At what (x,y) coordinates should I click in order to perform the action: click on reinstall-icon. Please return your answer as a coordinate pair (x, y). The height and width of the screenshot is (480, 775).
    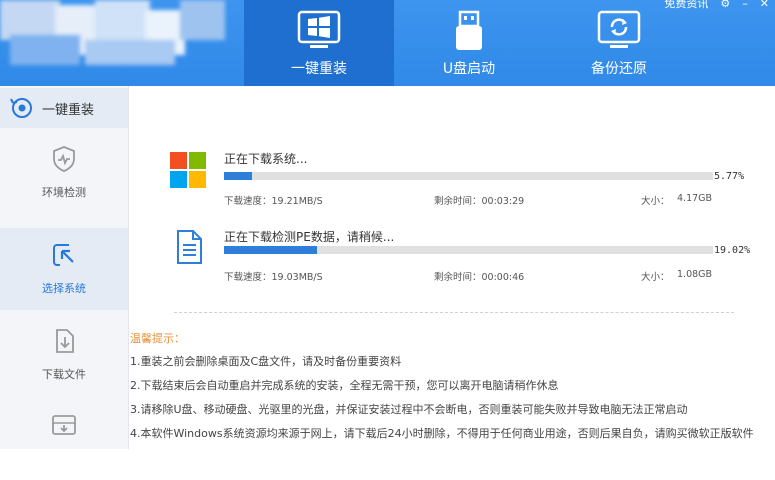
    Looking at the image, I should click on (21, 108).